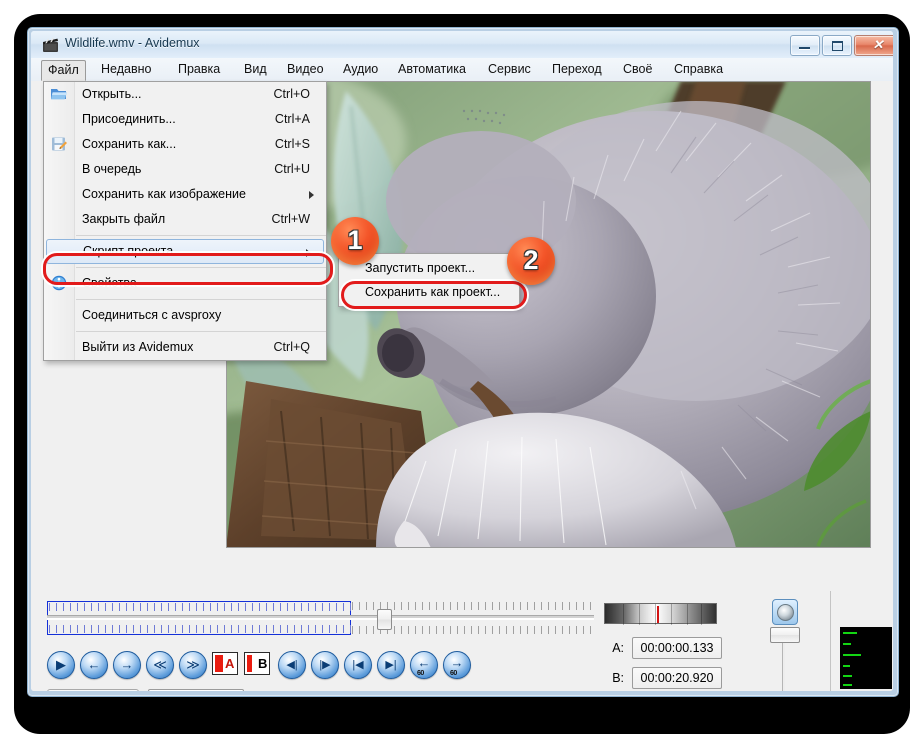  What do you see at coordinates (185, 283) in the screenshot?
I see `menu-item-properties: Свойства` at bounding box center [185, 283].